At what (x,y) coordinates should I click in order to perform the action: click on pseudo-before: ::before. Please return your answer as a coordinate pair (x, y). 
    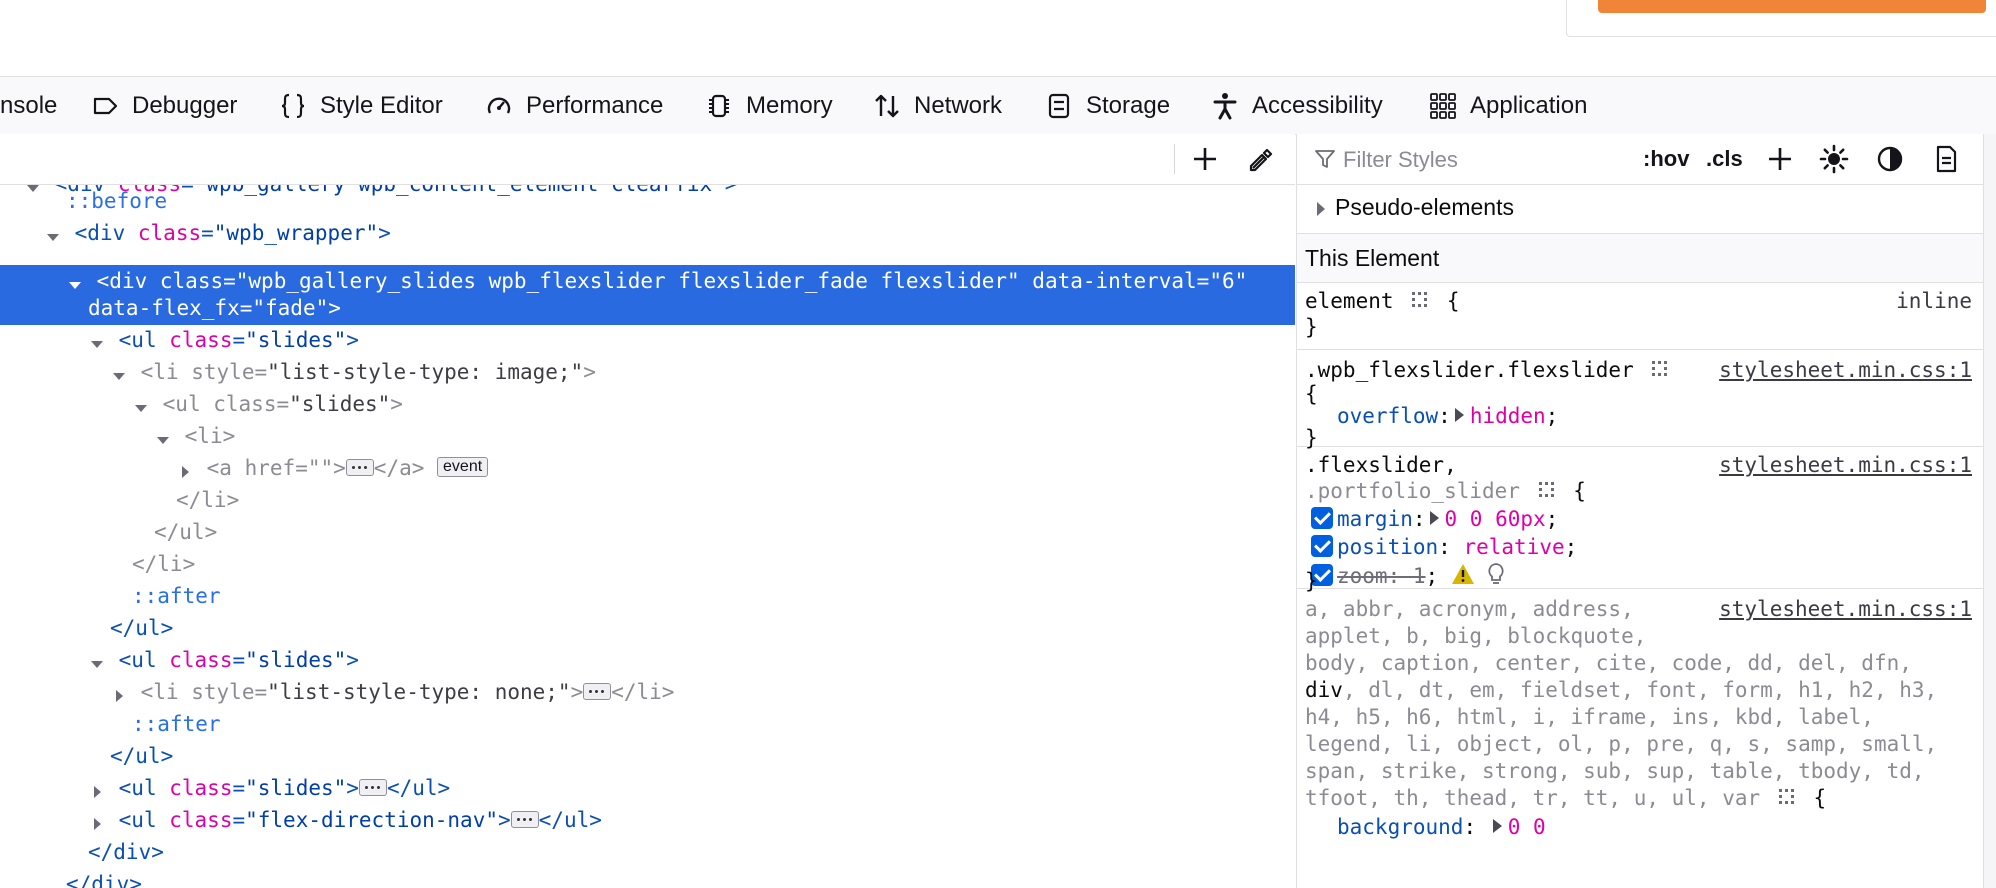
    Looking at the image, I should click on (116, 201).